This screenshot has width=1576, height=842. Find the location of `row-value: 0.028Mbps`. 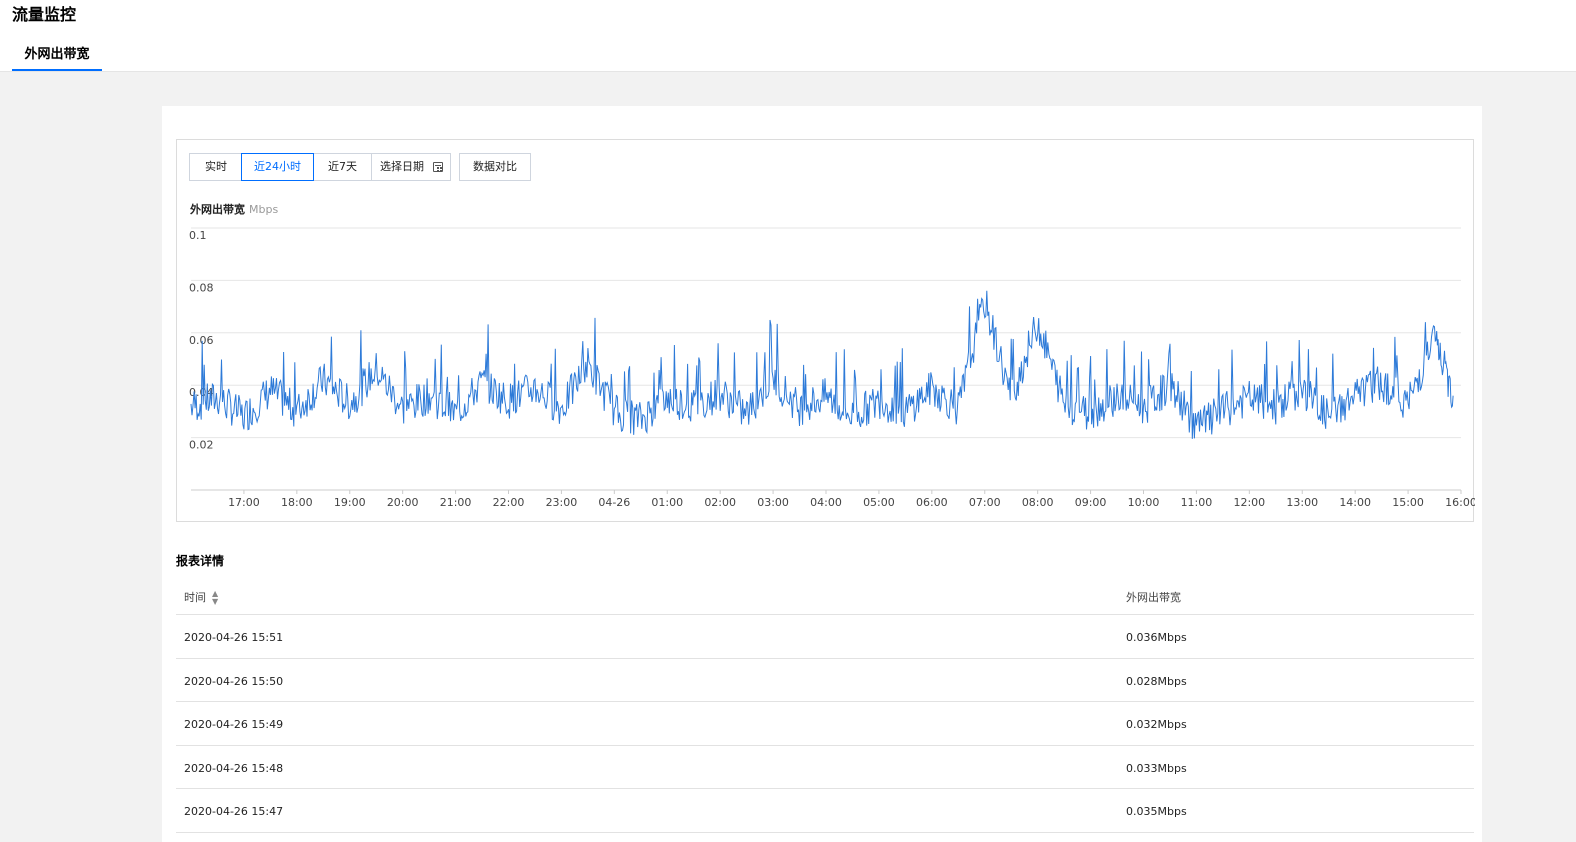

row-value: 0.028Mbps is located at coordinates (1156, 681).